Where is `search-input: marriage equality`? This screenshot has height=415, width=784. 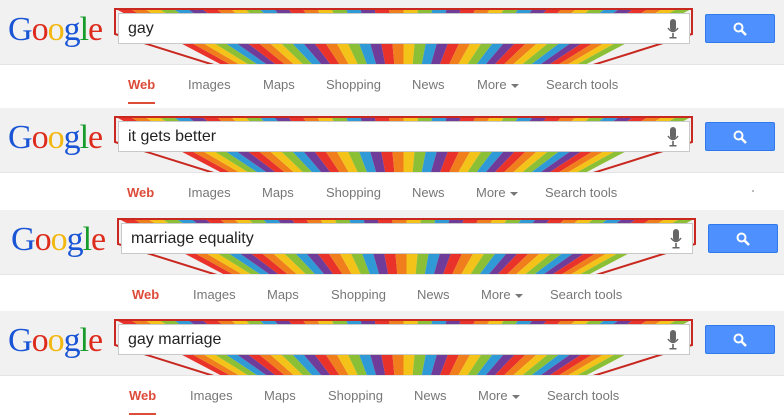 search-input: marriage equality is located at coordinates (407, 238).